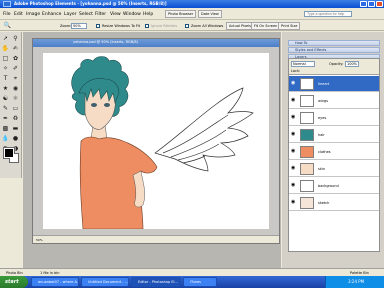  Describe the element at coordinates (15, 38) in the screenshot. I see `zoom-tool-icon: ⚲` at that location.